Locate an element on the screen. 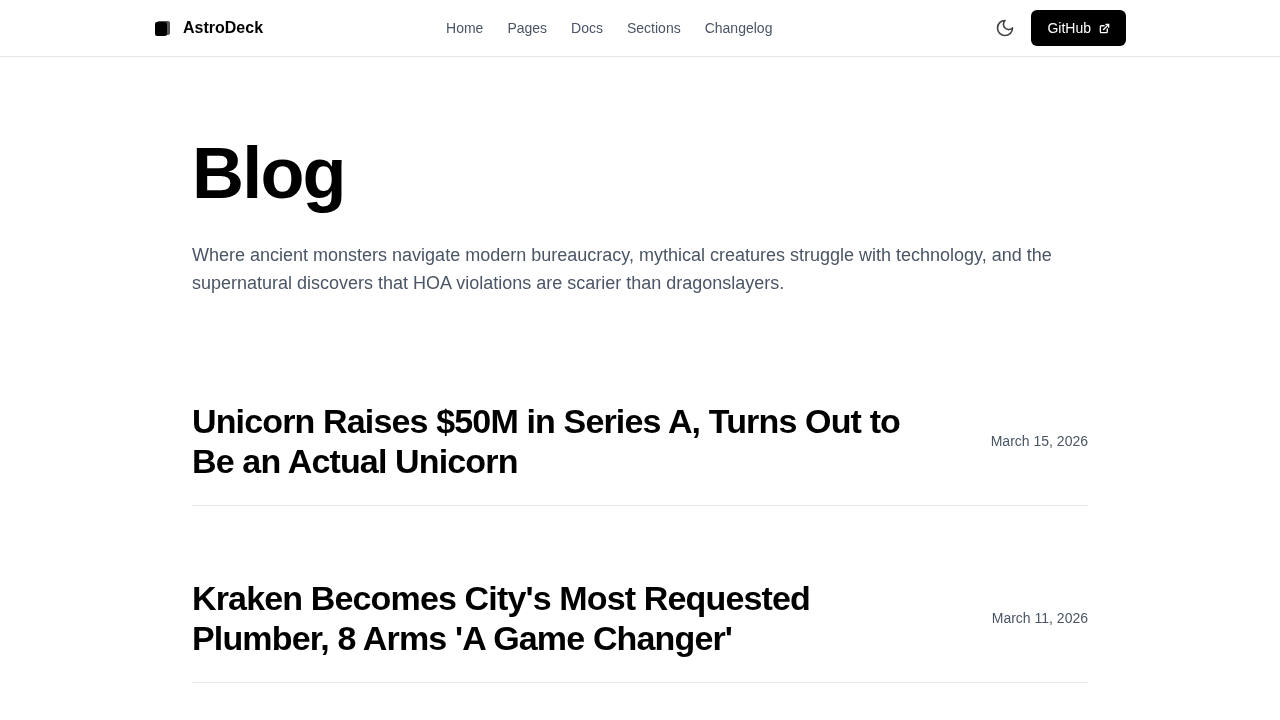 Image resolution: width=1280 pixels, height=720 pixels. nav-link: Changelog is located at coordinates (738, 28).